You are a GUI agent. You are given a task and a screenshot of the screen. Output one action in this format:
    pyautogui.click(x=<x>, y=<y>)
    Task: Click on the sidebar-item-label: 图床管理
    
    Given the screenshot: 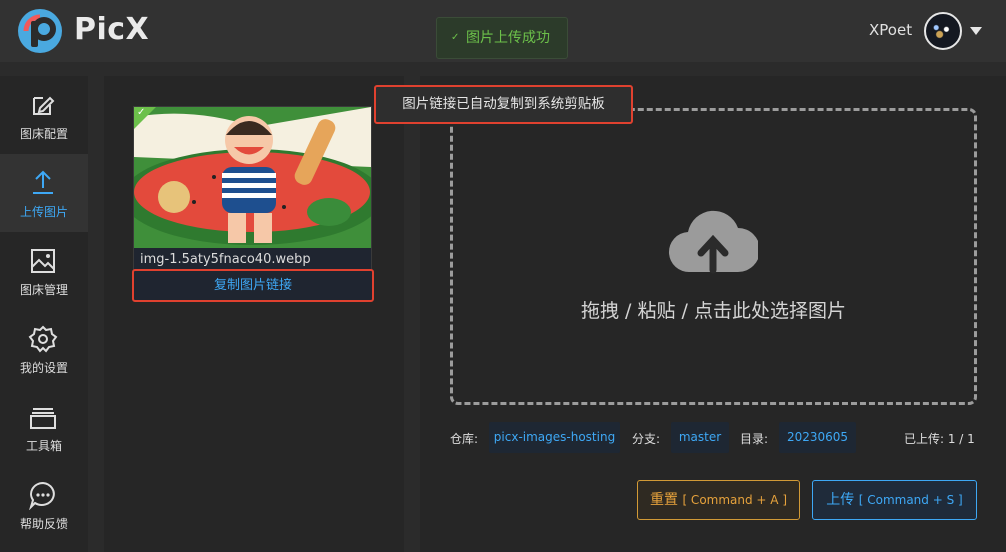 What is the action you would take?
    pyautogui.click(x=43, y=290)
    